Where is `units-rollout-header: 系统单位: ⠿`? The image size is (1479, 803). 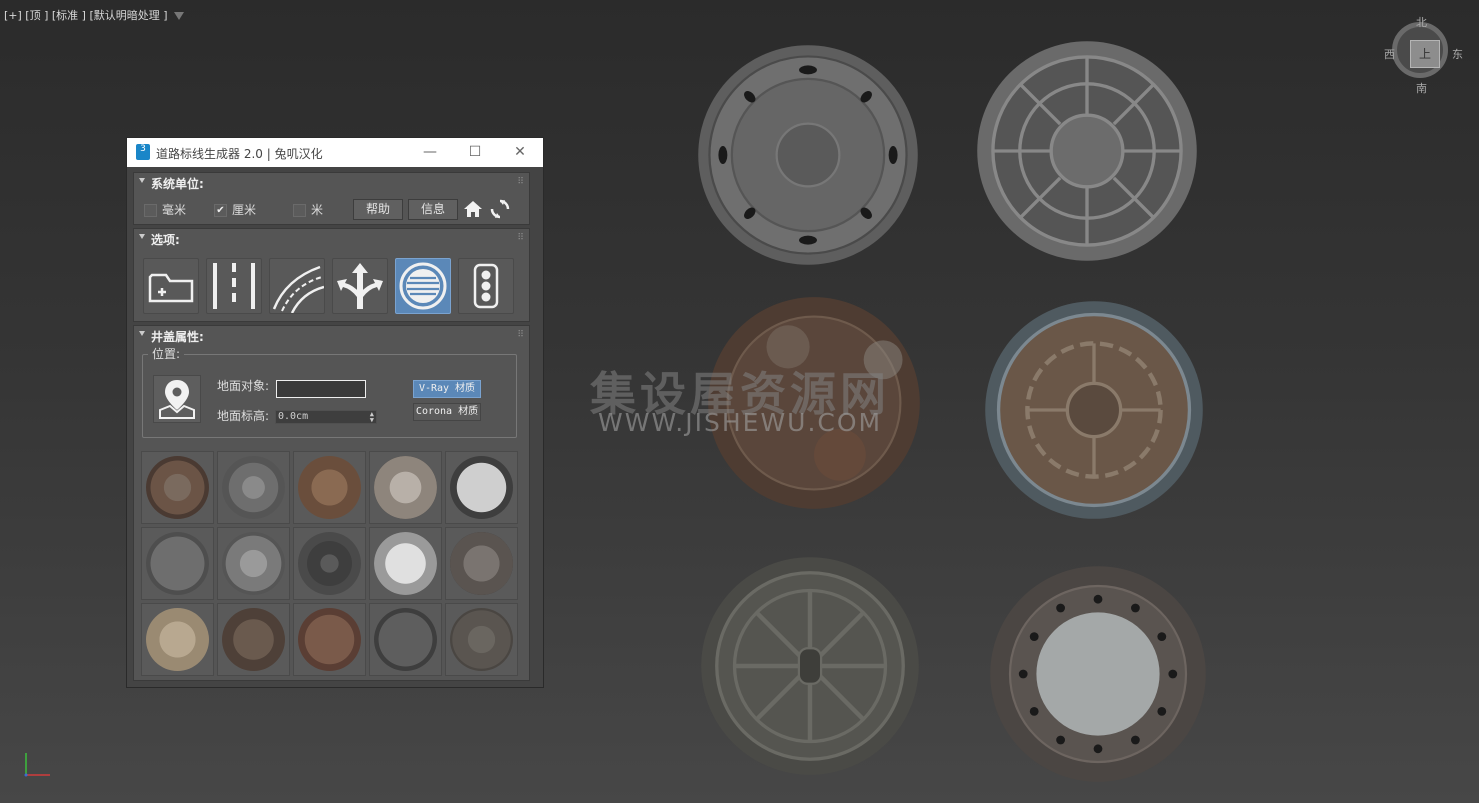 units-rollout-header: 系统单位: ⠿ is located at coordinates (331, 183).